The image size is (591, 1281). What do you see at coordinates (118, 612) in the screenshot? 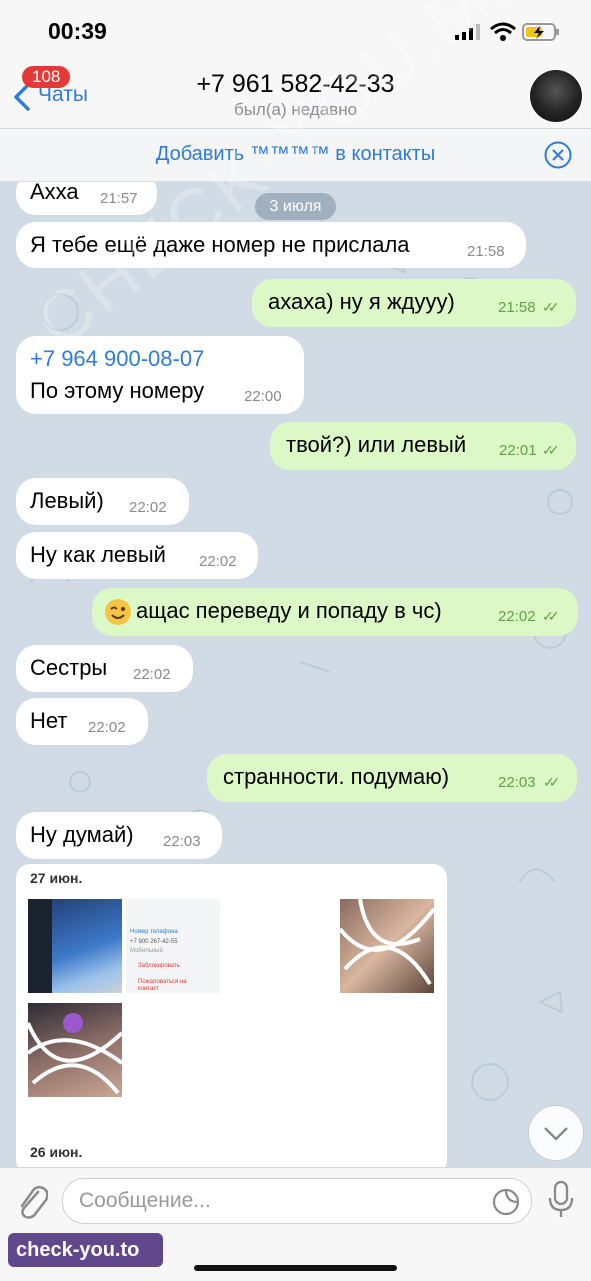
I see `wink-emoji-icon` at bounding box center [118, 612].